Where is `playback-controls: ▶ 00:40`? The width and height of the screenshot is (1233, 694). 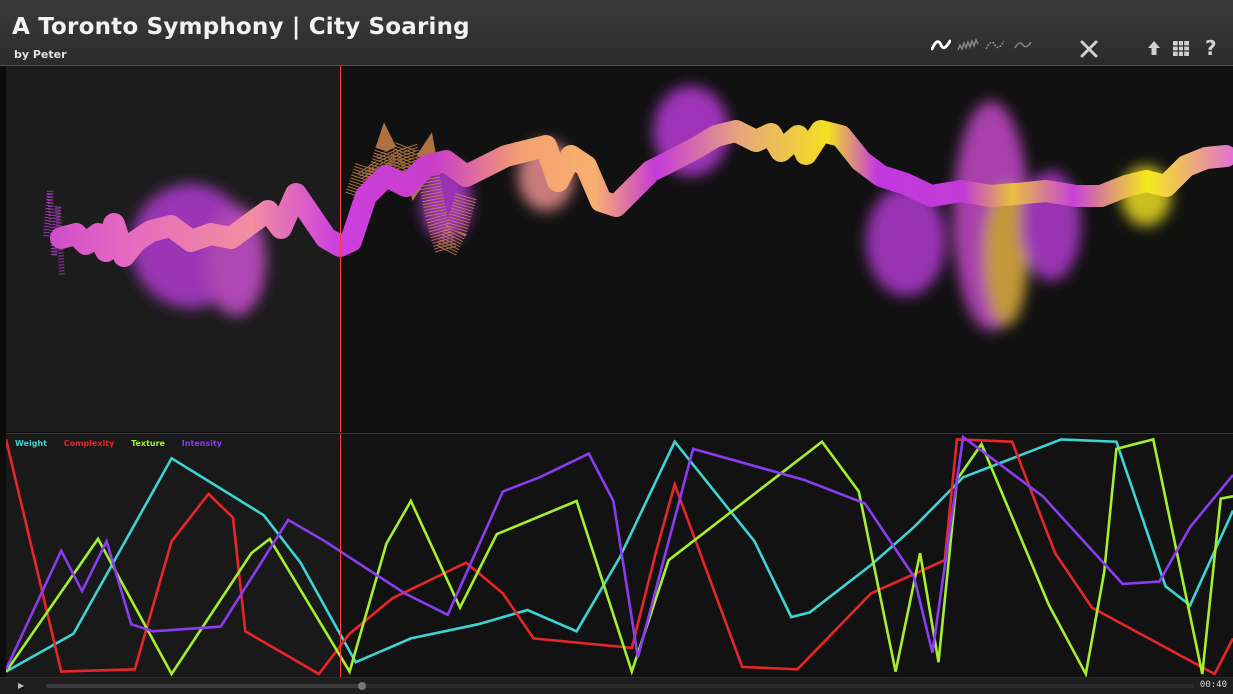 playback-controls: ▶ 00:40 is located at coordinates (616, 685).